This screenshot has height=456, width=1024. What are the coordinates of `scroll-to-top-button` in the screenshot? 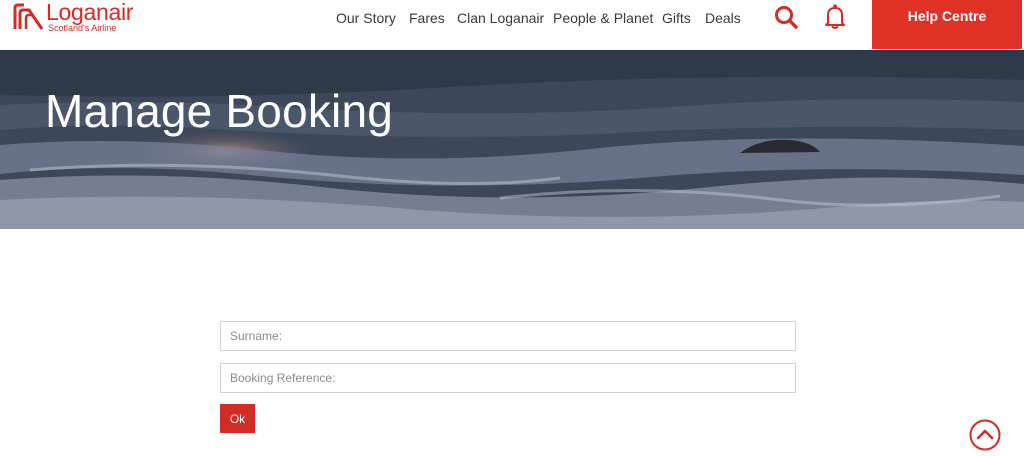 It's located at (985, 435).